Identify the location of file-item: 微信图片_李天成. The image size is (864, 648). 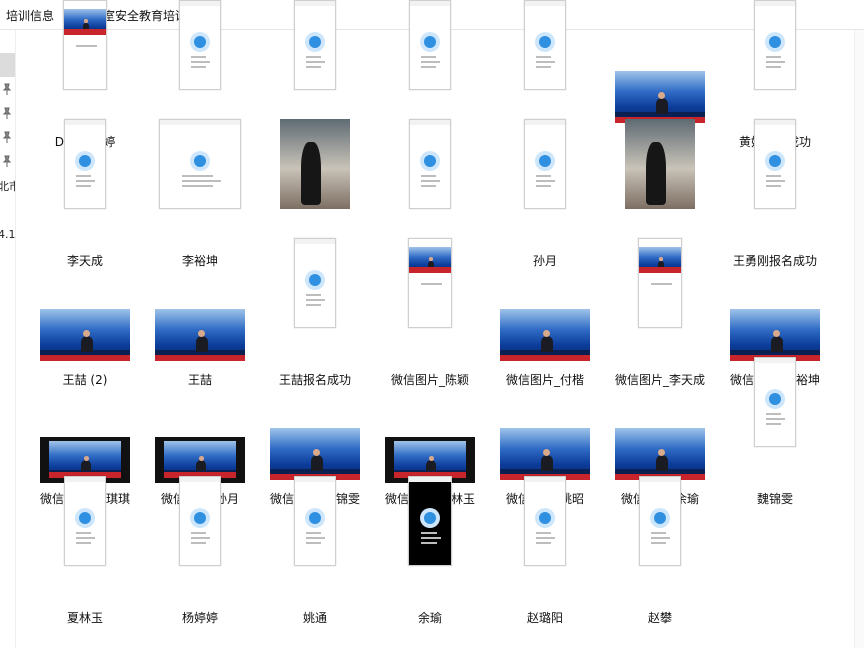
(660, 315).